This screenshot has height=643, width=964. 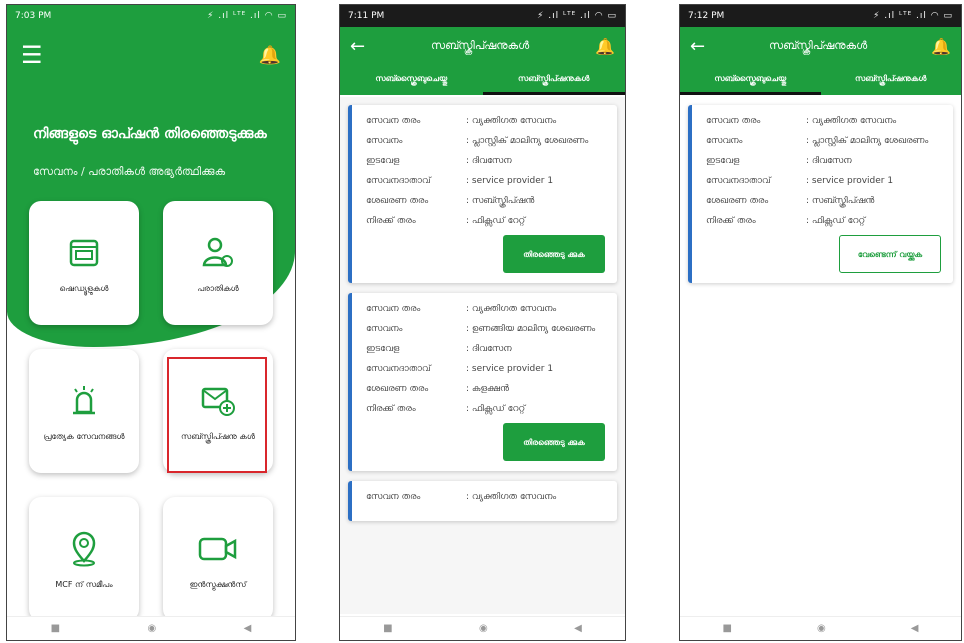 I want to click on card-row: നിരക്ക് തരം : ഫിക്സഡ് റേറ്റ്, so click(x=485, y=409).